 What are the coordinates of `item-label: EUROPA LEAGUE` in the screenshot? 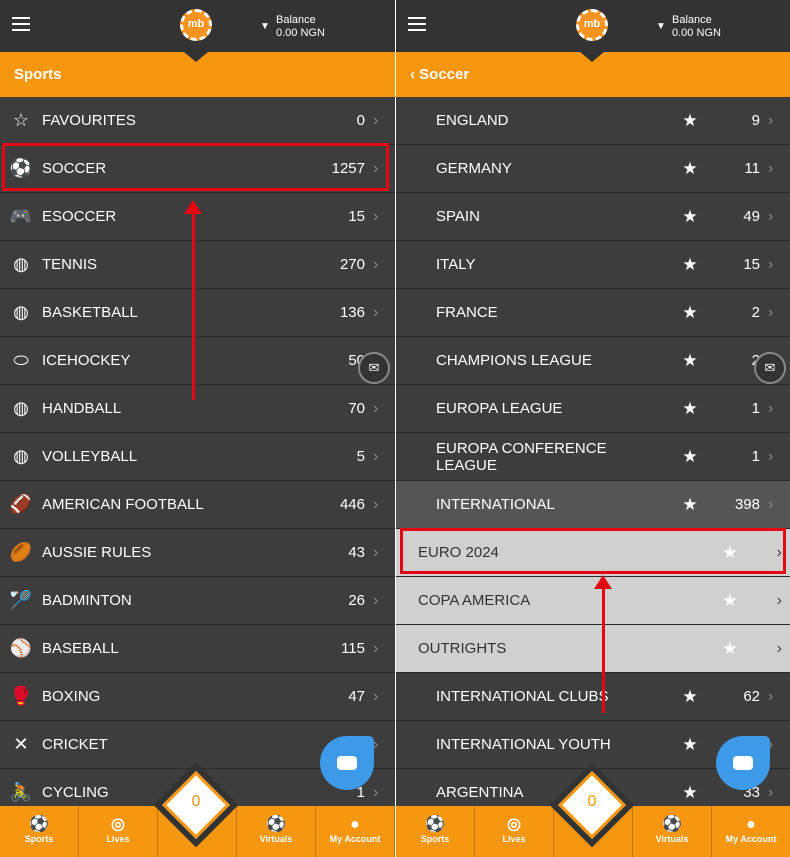 It's located at (499, 408).